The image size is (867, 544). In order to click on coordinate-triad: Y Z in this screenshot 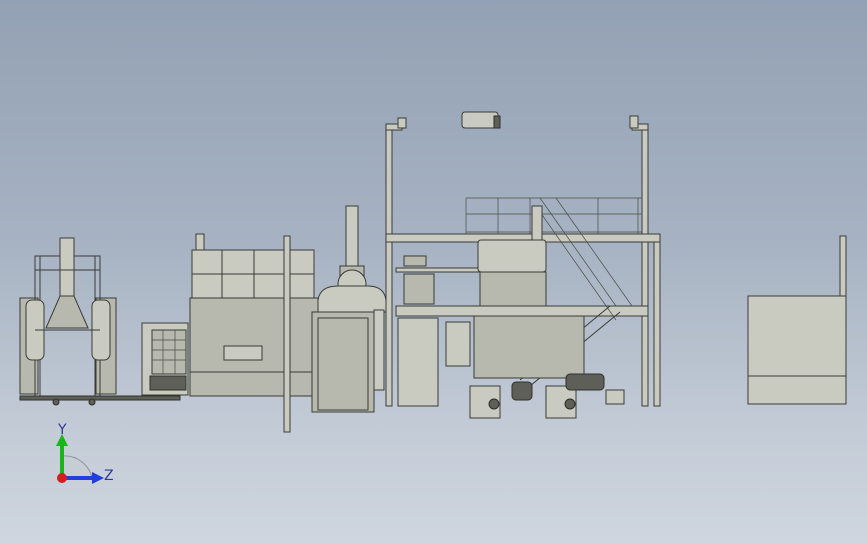, I will do `click(85, 453)`.